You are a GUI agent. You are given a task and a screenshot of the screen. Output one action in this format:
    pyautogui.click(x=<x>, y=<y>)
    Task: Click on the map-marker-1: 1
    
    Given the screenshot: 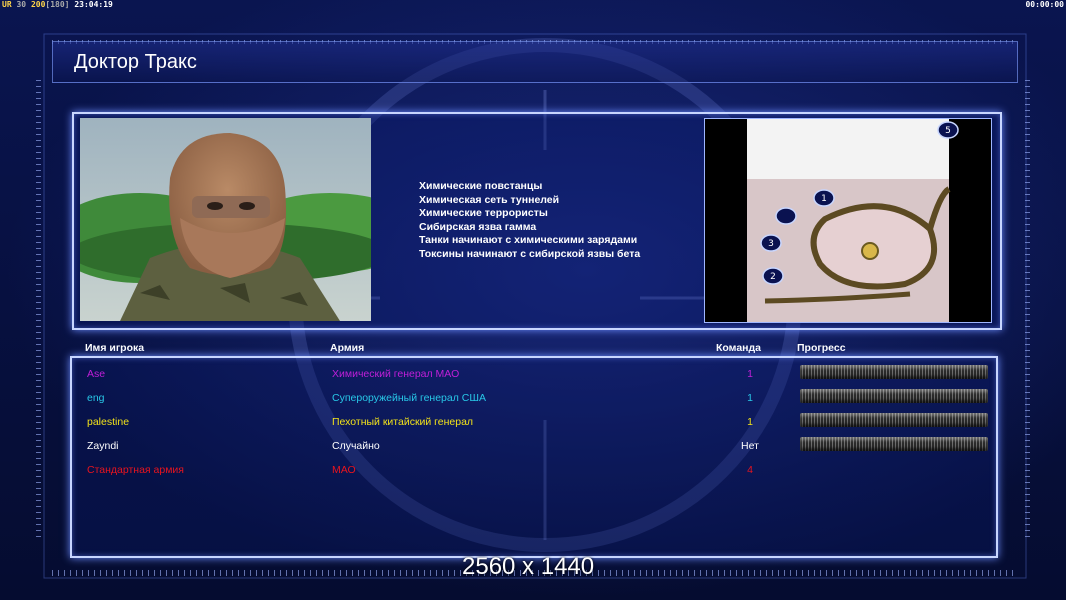 What is the action you would take?
    pyautogui.click(x=824, y=198)
    